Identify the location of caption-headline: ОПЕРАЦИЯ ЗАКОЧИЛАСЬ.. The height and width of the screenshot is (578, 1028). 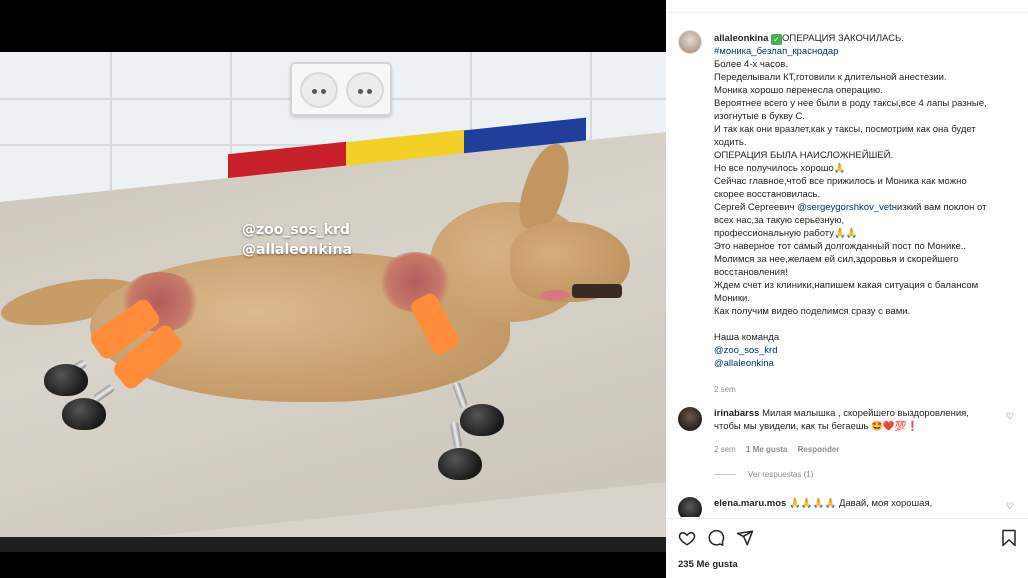
(843, 38).